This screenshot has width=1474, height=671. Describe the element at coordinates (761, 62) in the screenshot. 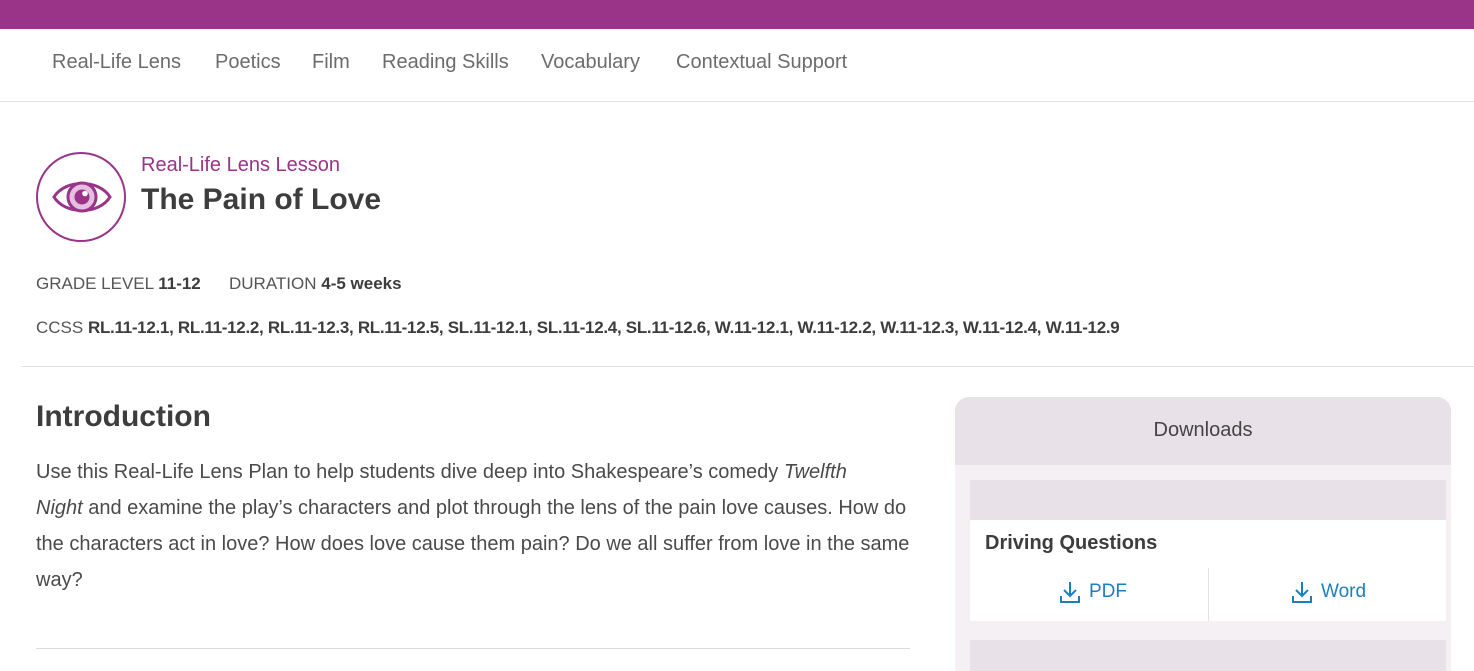

I see `nav-contextual-support: Contextual Support` at that location.